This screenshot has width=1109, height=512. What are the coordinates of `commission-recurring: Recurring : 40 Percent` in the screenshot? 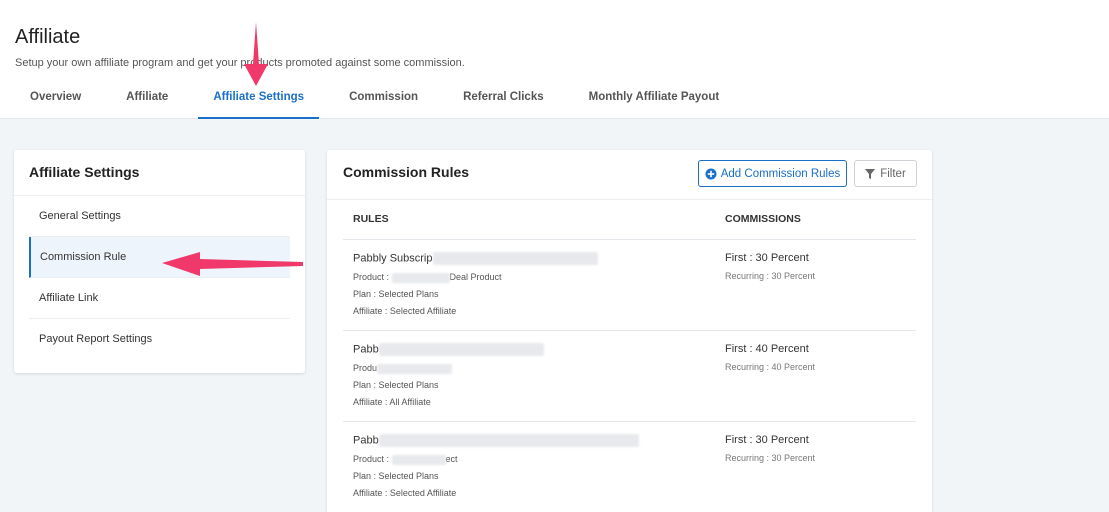 It's located at (770, 367).